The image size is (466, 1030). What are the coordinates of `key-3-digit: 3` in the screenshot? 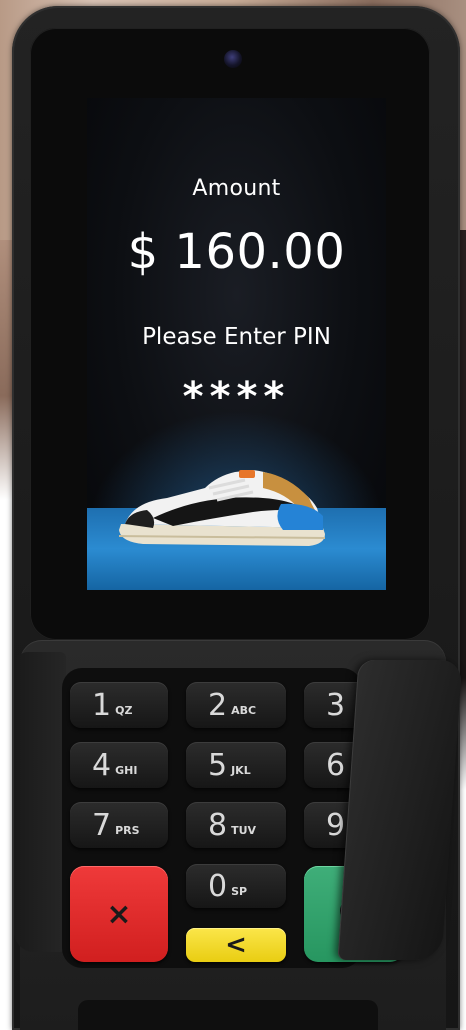 It's located at (336, 705).